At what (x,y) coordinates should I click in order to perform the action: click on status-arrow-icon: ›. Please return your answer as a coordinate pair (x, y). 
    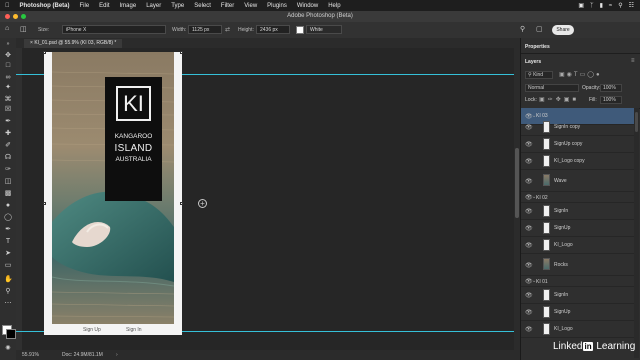
    Looking at the image, I should click on (117, 355).